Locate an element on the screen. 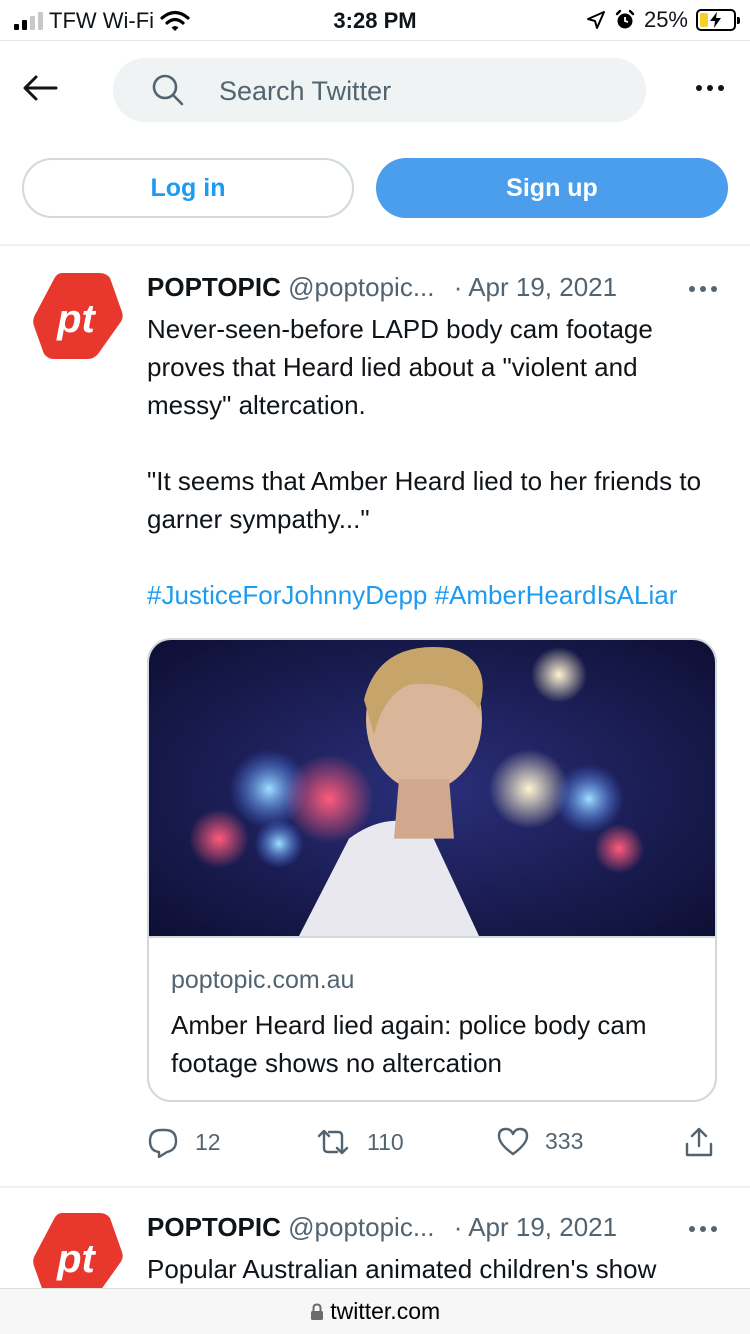 This screenshot has height=1334, width=750. like-count: 333 is located at coordinates (564, 1140).